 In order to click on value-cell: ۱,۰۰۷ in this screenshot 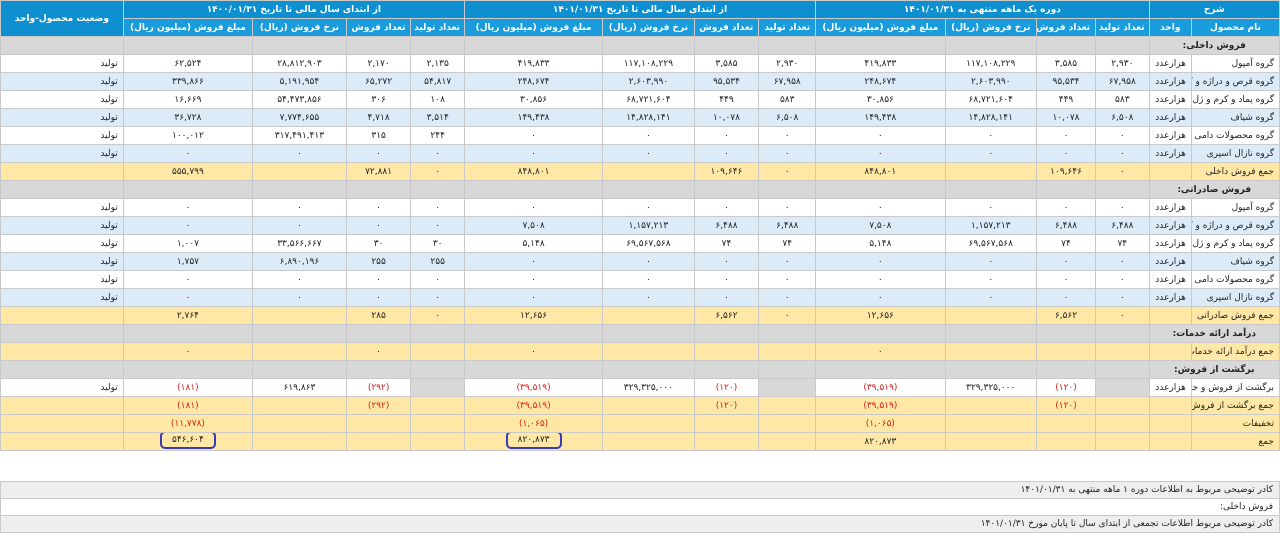, I will do `click(188, 243)`.